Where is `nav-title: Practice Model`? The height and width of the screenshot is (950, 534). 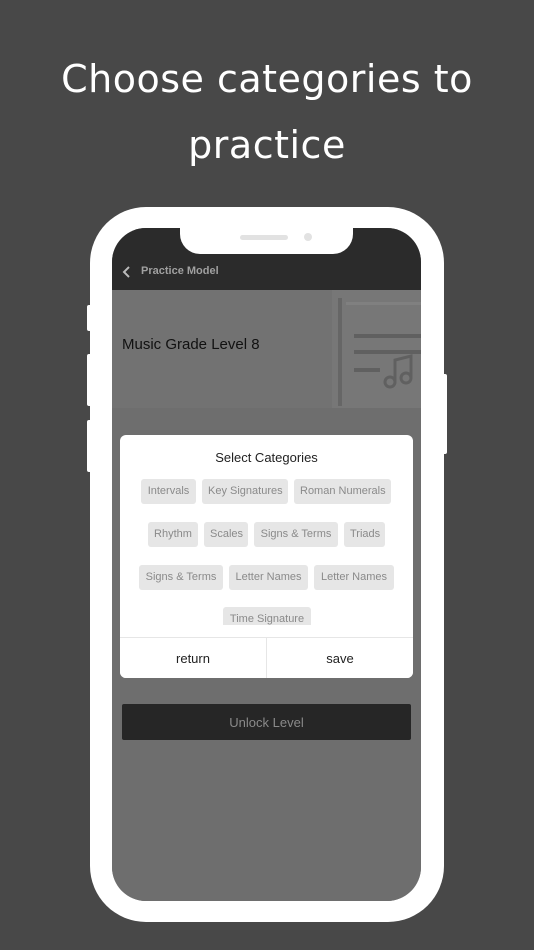
nav-title: Practice Model is located at coordinates (180, 271).